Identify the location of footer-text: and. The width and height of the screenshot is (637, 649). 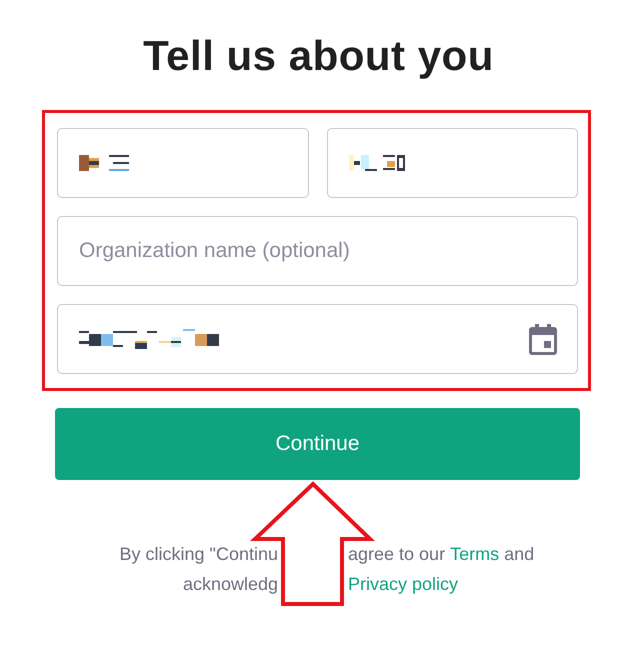
(519, 554).